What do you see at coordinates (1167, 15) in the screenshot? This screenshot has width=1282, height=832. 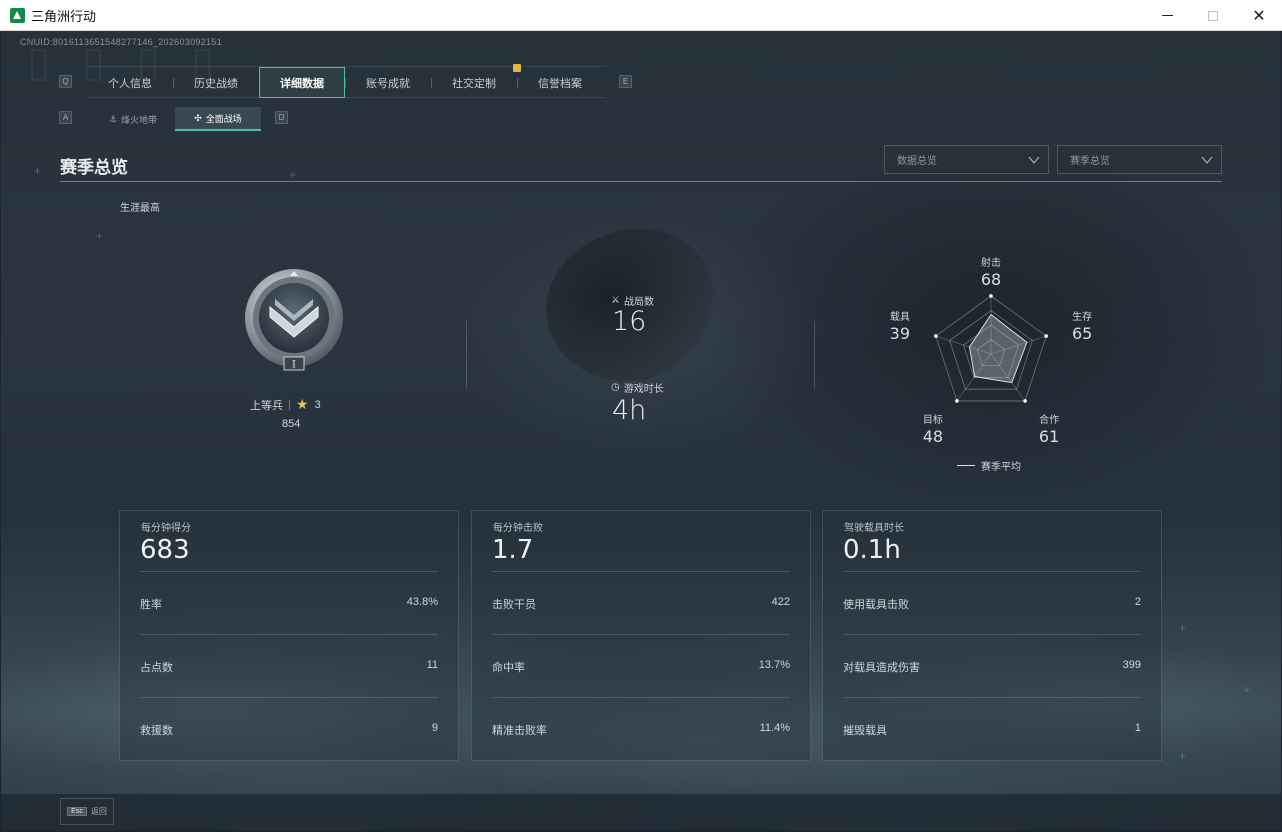 I see `minimize-button` at bounding box center [1167, 15].